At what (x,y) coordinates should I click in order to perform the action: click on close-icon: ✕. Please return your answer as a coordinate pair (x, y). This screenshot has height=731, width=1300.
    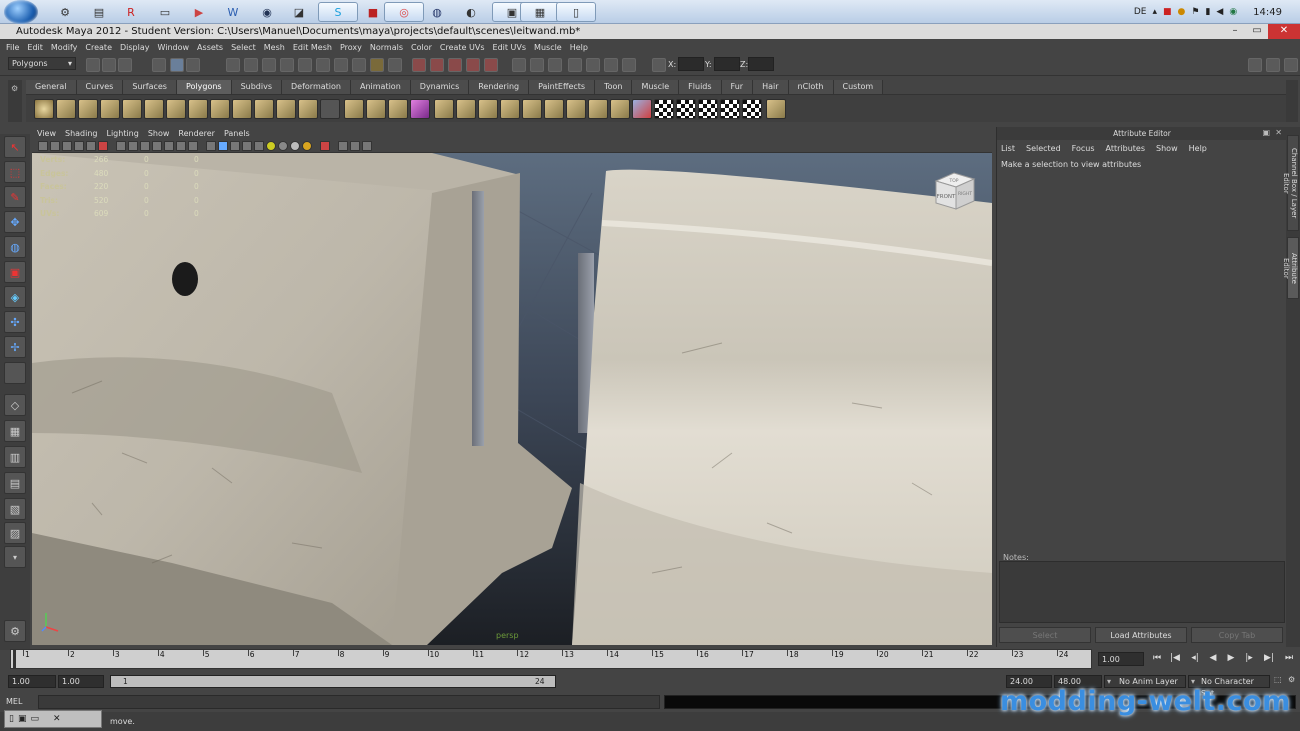
    Looking at the image, I should click on (57, 719).